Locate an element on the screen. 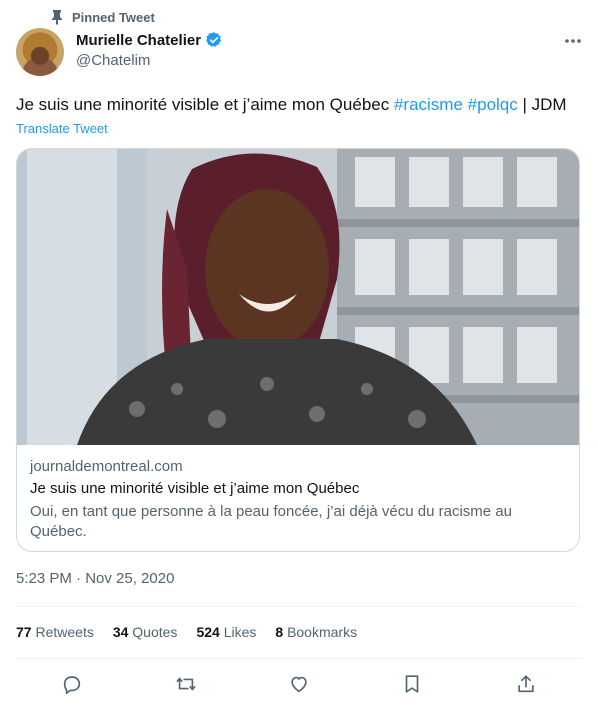 The height and width of the screenshot is (707, 598). retweets-stat: 77 Retweets is located at coordinates (55, 632).